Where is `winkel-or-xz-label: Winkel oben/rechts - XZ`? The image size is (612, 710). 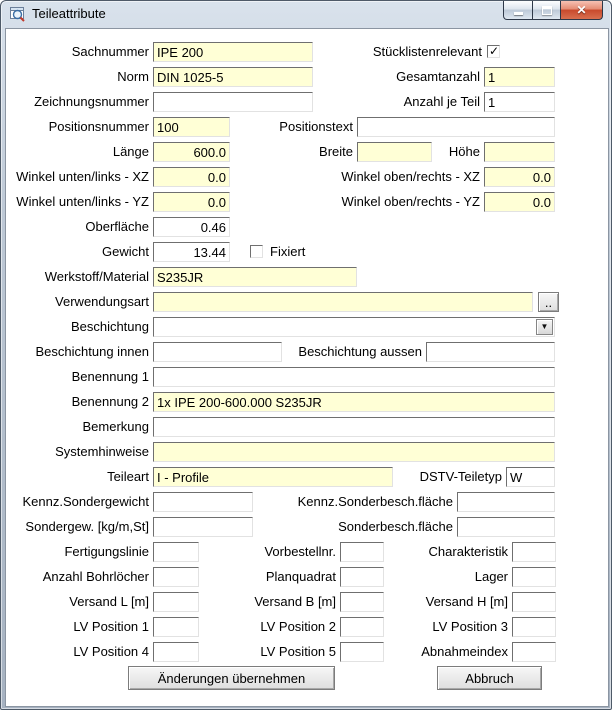
winkel-or-xz-label: Winkel oben/rechts - XZ is located at coordinates (410, 176).